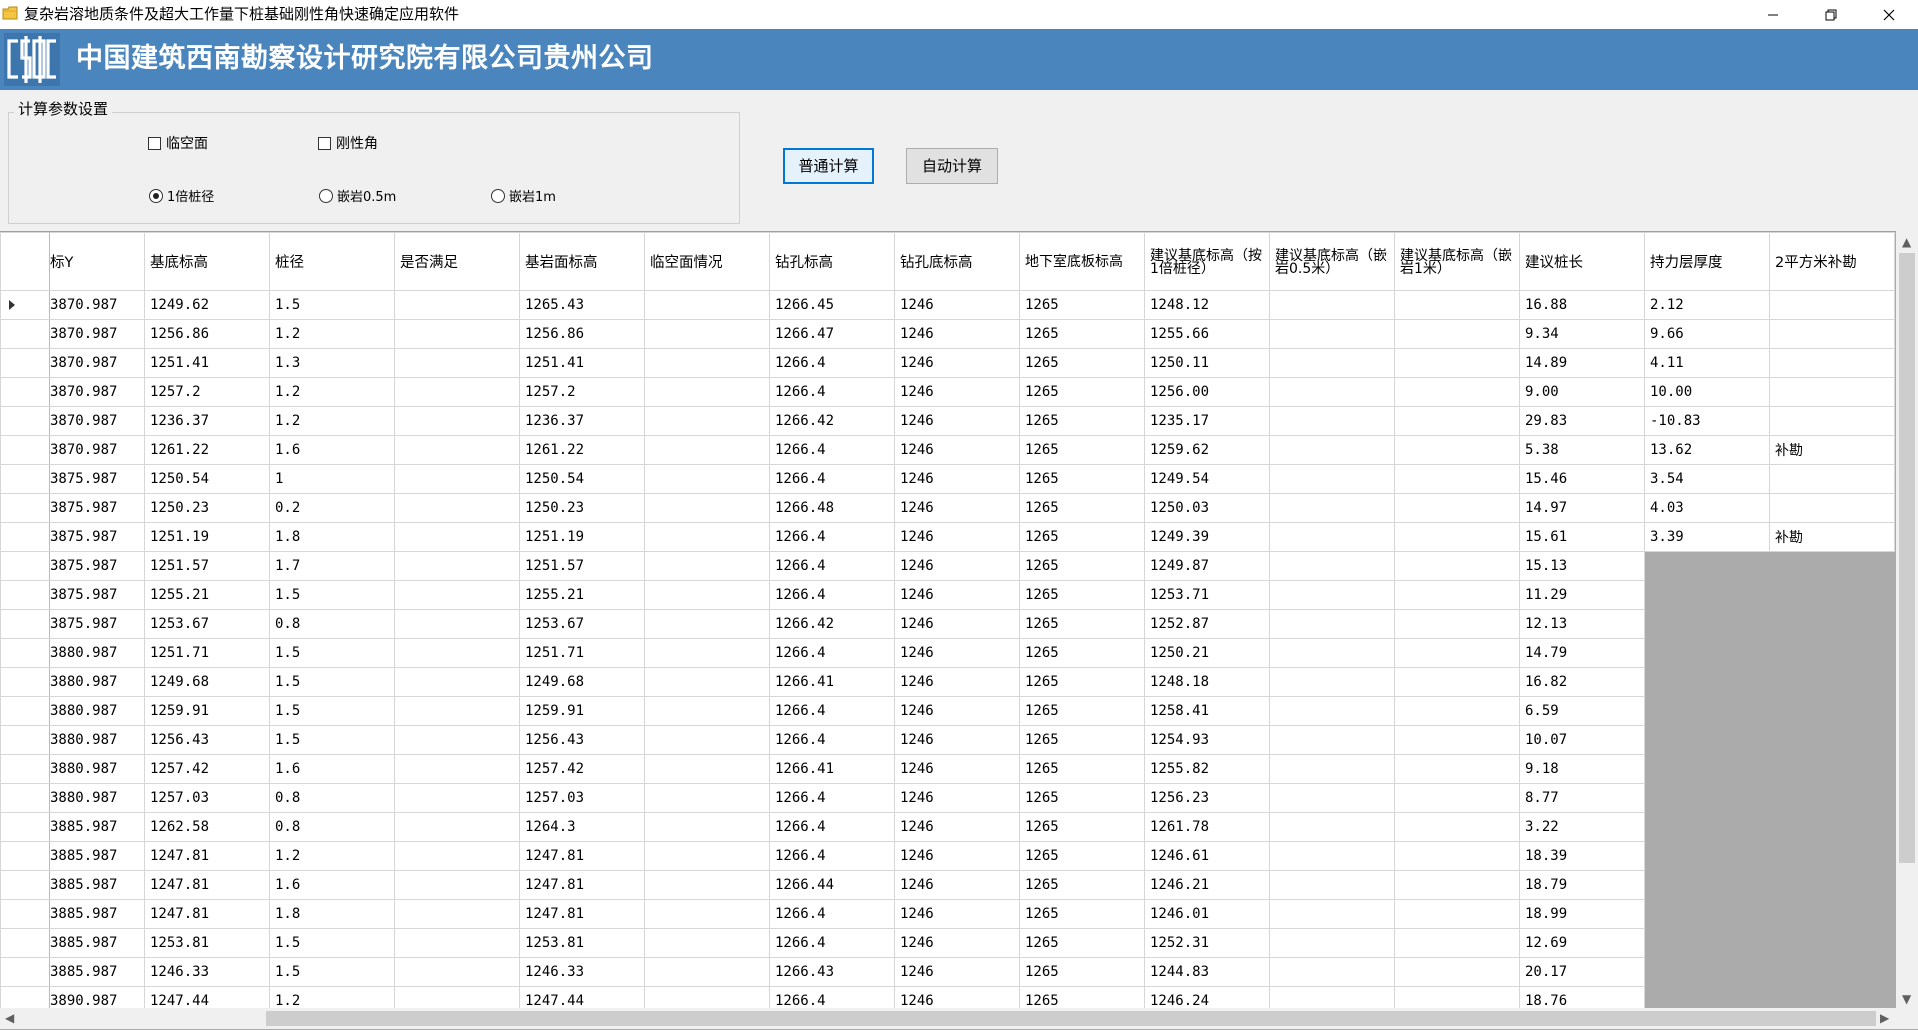 The image size is (1918, 1030). Describe the element at coordinates (97, 537) in the screenshot. I see `table-cell: 3875.987` at that location.